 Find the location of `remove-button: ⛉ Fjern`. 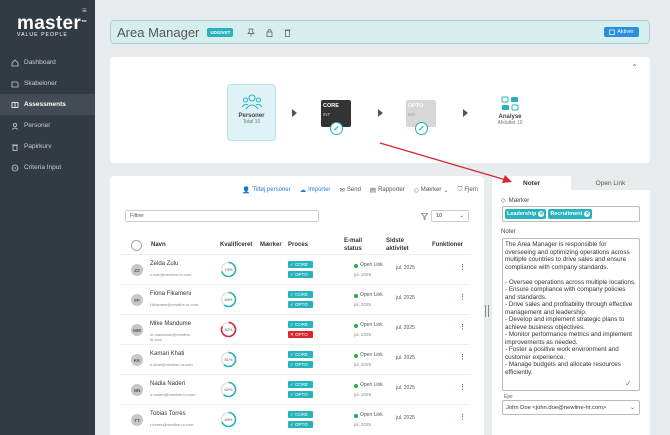

remove-button: ⛉ Fjern is located at coordinates (467, 190).